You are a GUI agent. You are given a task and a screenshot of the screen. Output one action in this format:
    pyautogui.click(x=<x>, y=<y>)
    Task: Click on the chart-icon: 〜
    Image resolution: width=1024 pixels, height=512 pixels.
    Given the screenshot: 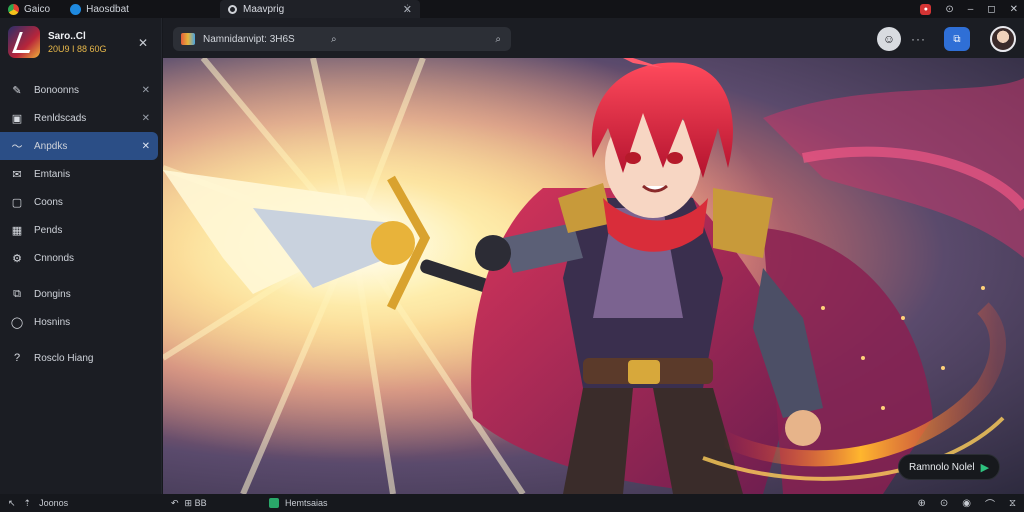 What is the action you would take?
    pyautogui.click(x=17, y=147)
    